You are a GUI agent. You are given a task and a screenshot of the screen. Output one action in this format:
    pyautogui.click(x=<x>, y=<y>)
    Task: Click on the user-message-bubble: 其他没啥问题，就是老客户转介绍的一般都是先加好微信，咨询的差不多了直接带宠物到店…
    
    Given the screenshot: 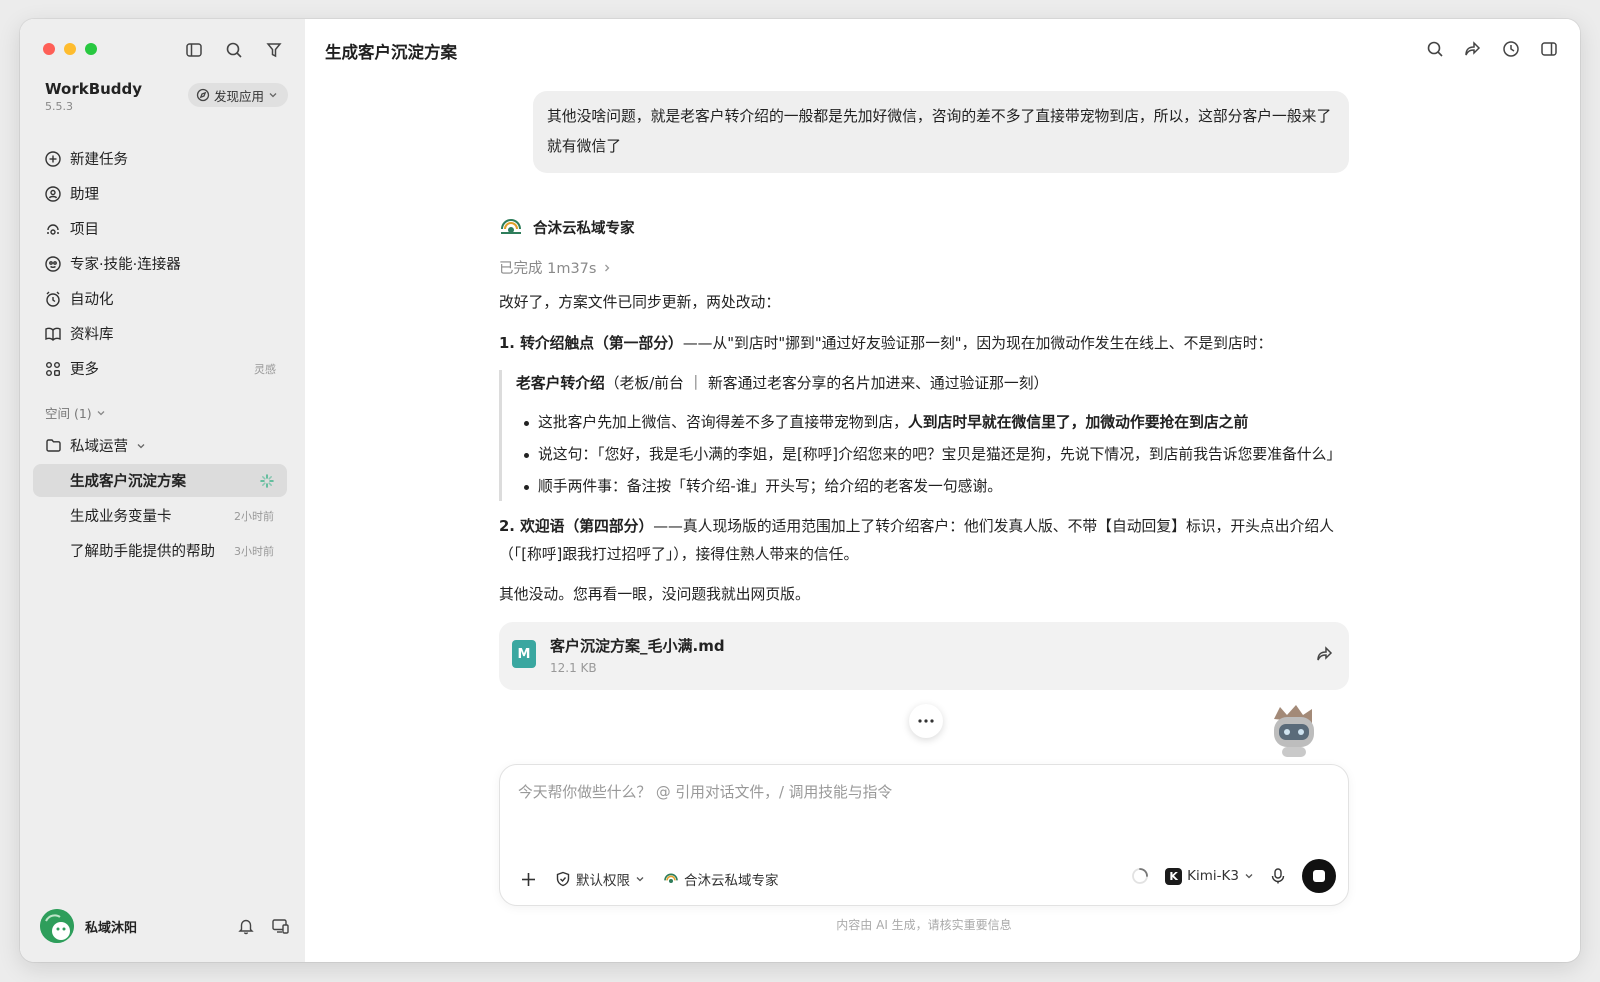 What is the action you would take?
    pyautogui.click(x=941, y=132)
    